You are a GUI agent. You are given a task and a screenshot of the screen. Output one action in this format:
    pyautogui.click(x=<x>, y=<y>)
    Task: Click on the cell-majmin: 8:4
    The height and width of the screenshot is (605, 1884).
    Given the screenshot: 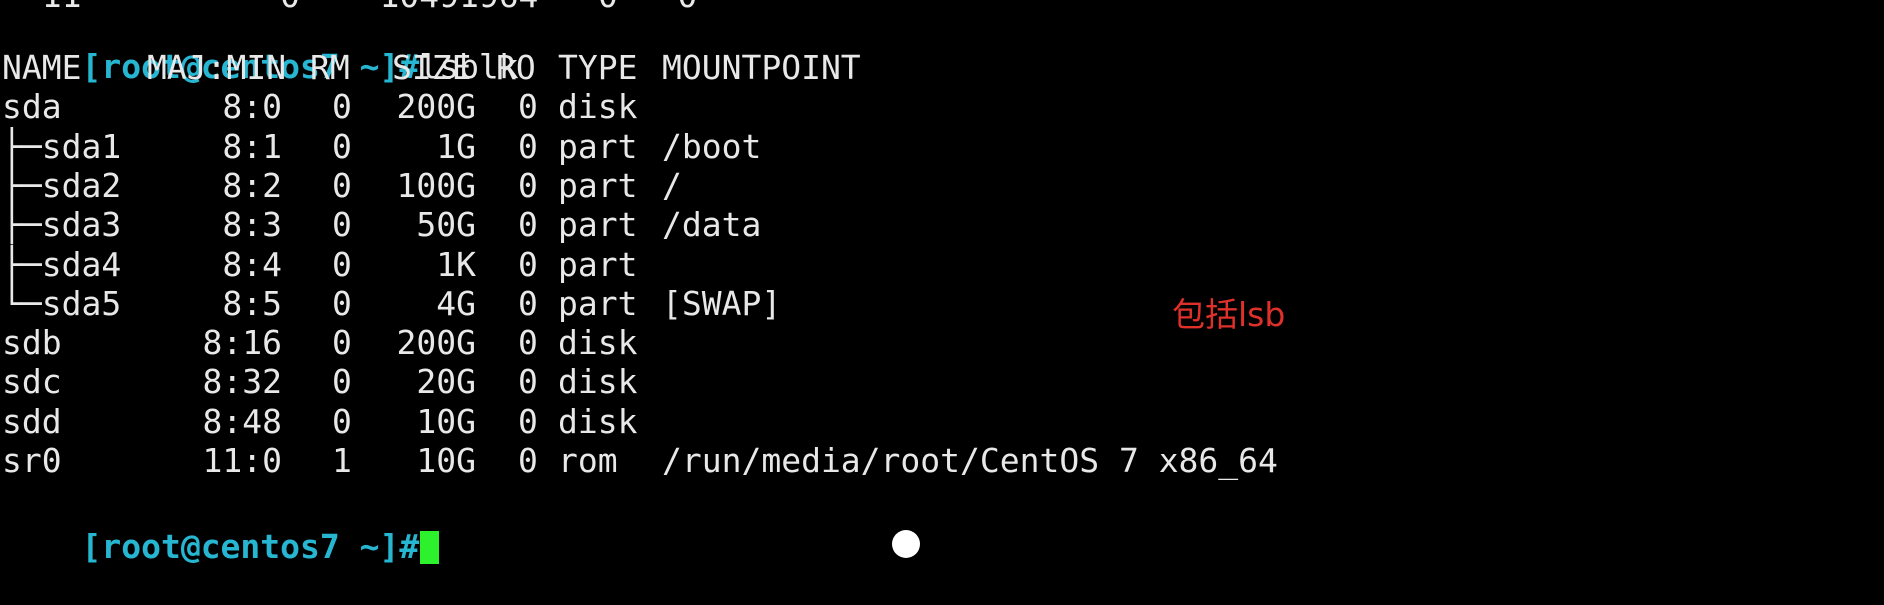 What is the action you would take?
    pyautogui.click(x=252, y=264)
    